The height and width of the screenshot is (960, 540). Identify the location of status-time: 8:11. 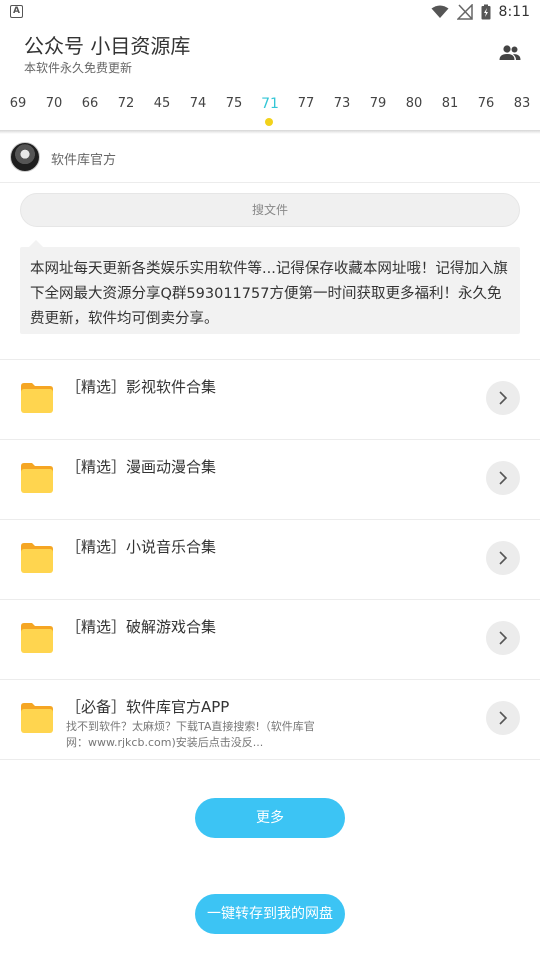
(514, 12).